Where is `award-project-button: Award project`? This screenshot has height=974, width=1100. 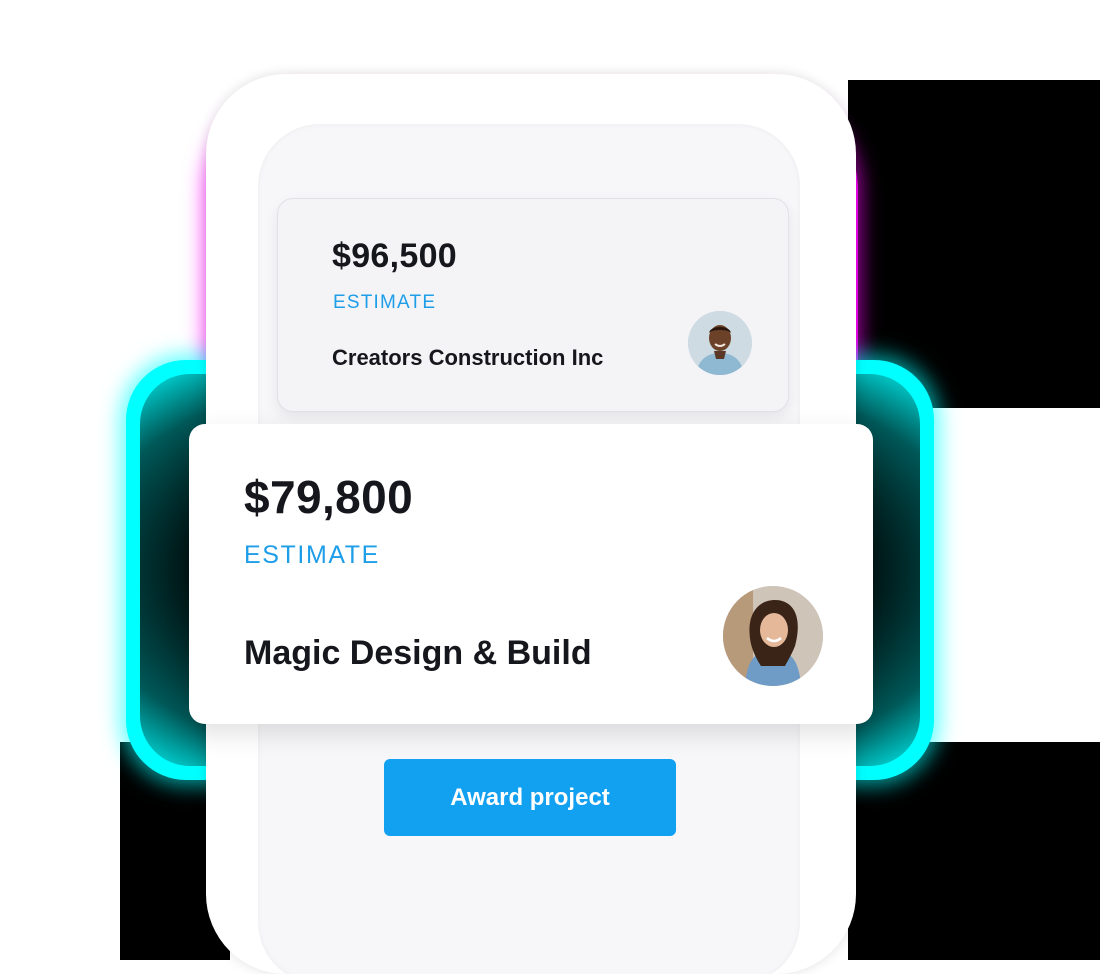 award-project-button: Award project is located at coordinates (530, 797).